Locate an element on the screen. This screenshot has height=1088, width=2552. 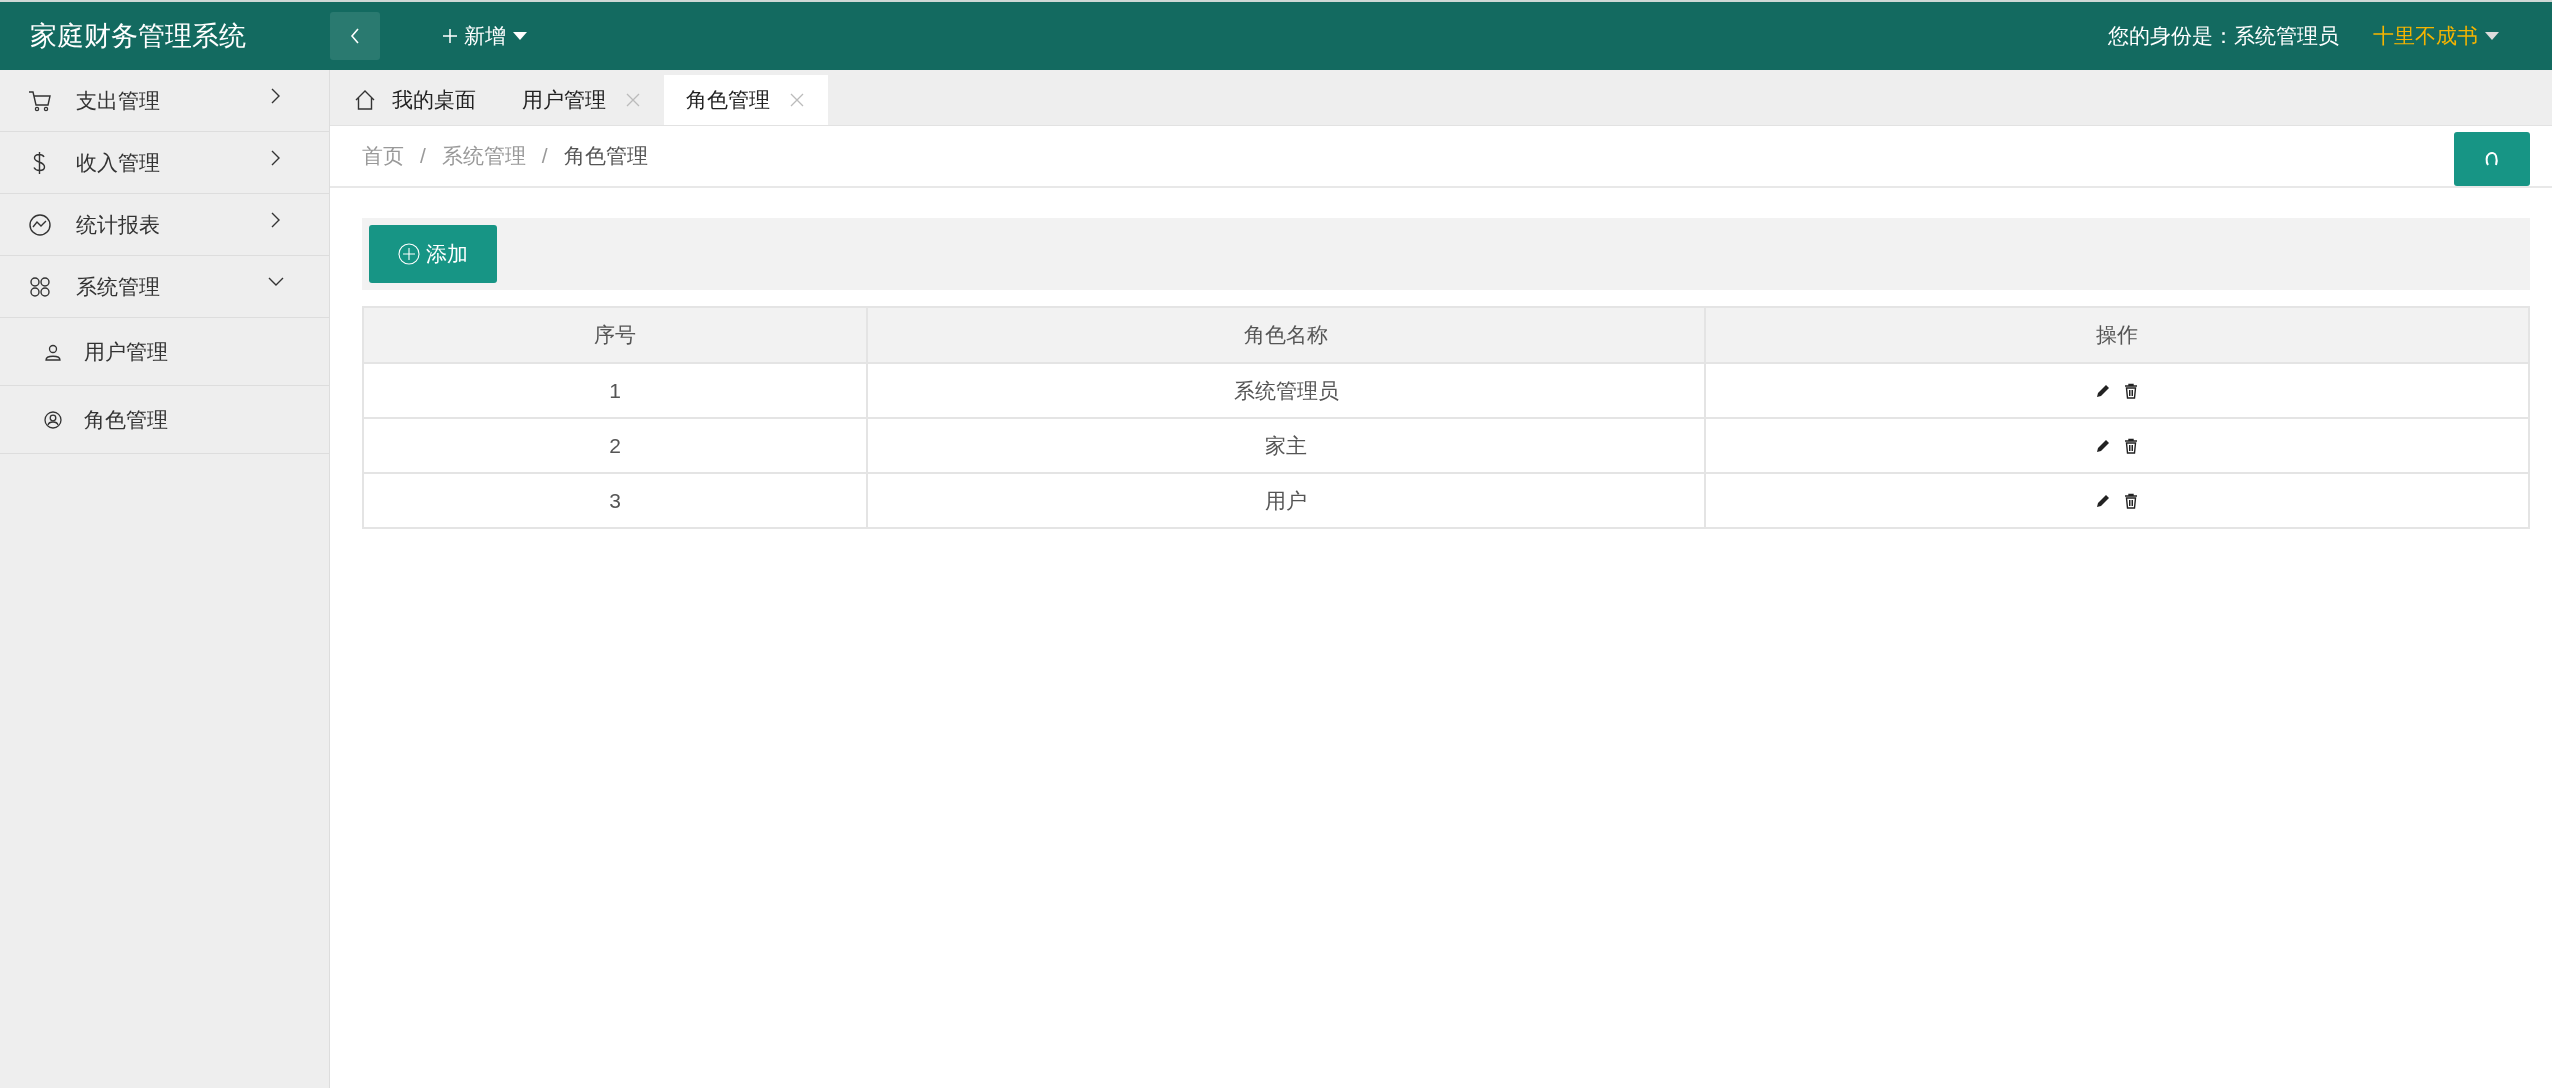
table-cell: 系统管理员 is located at coordinates (1286, 390).